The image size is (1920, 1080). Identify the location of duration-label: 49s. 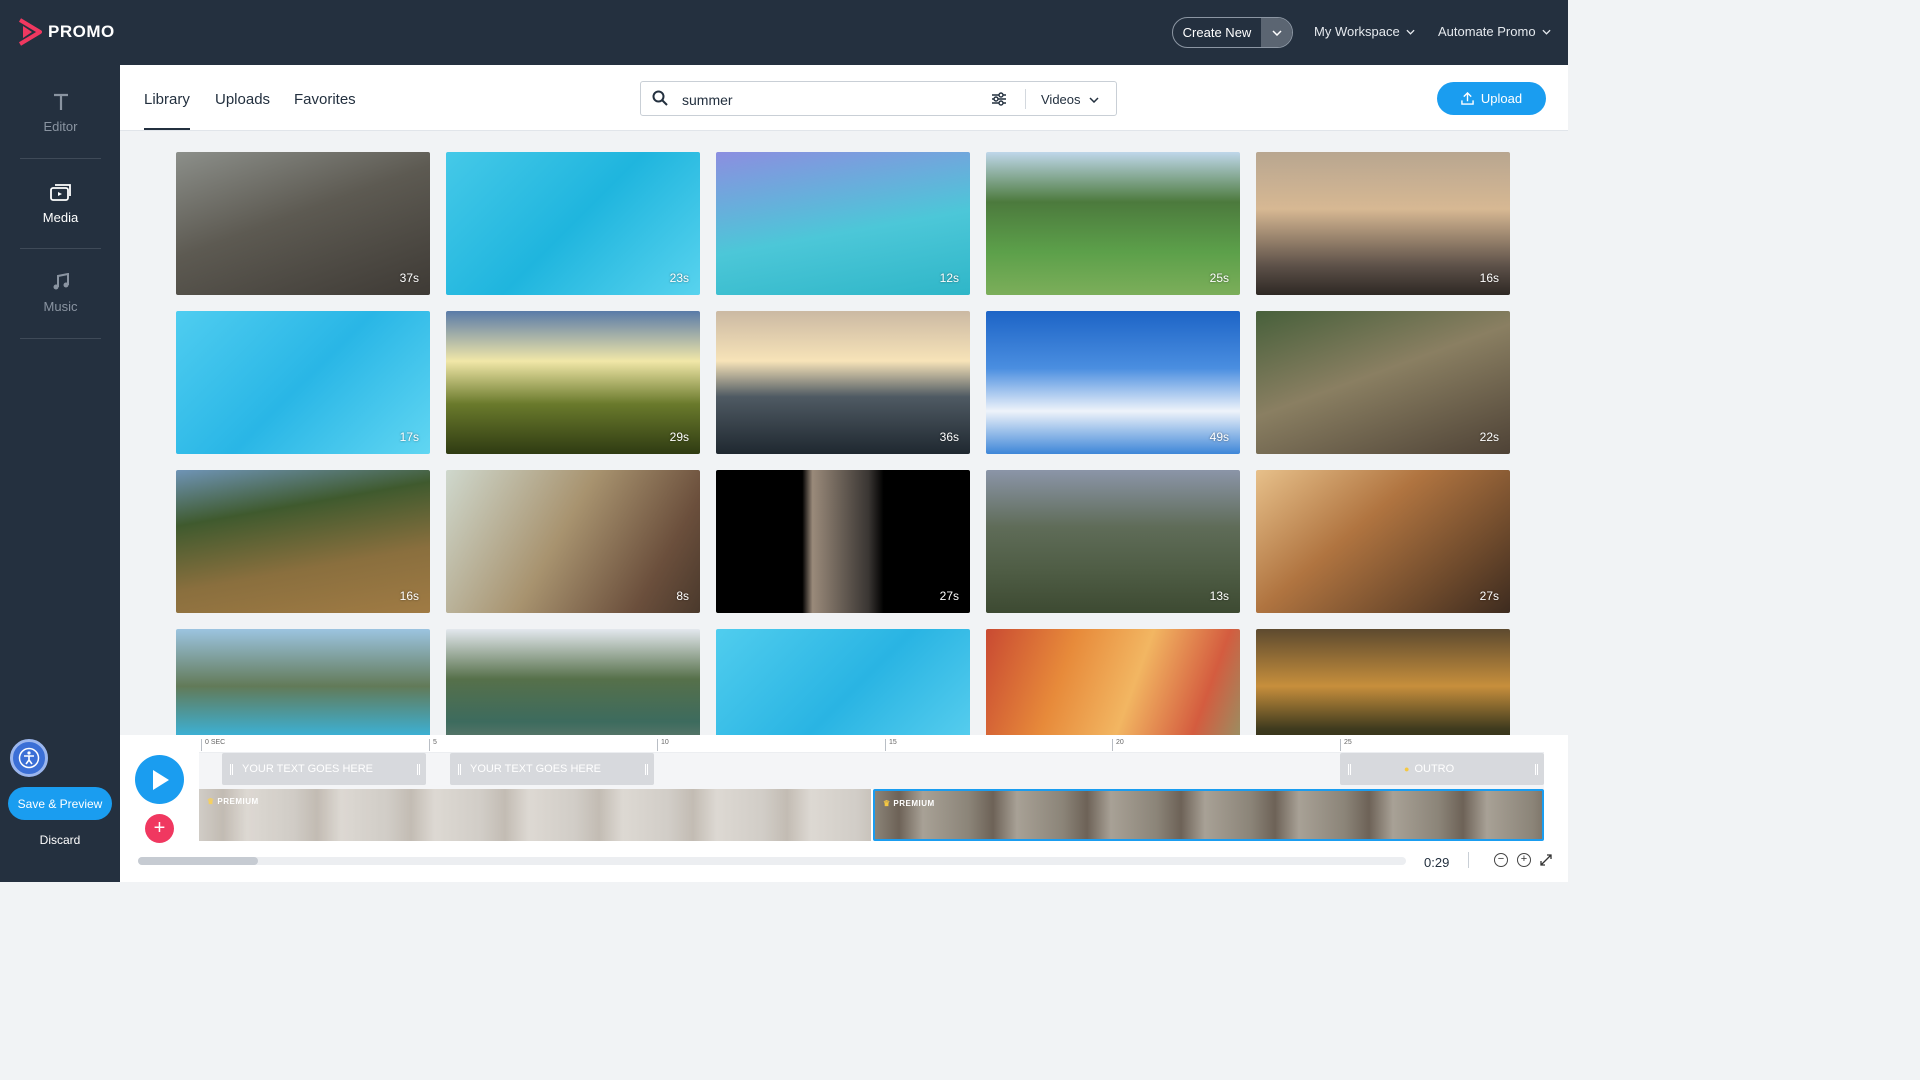
(1219, 437).